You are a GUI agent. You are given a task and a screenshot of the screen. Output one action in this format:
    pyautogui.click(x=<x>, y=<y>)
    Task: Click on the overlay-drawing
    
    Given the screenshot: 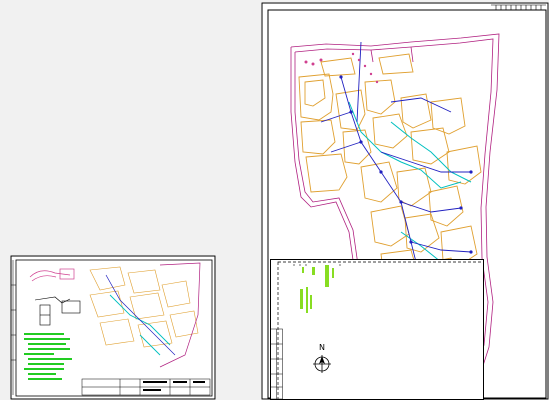 What is the action you would take?
    pyautogui.click(x=377, y=329)
    